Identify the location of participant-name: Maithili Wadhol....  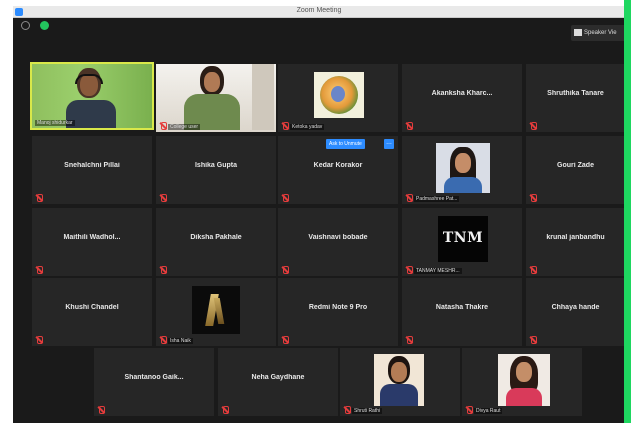
(92, 237).